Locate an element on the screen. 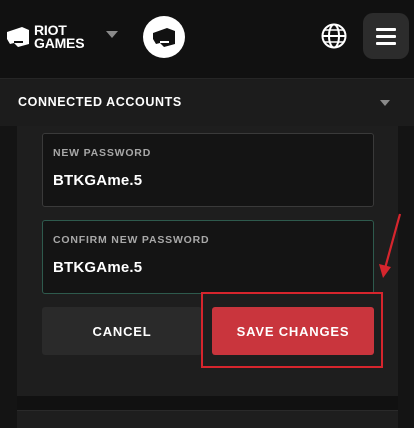 The width and height of the screenshot is (414, 428). hamburger-menu-icon is located at coordinates (386, 36).